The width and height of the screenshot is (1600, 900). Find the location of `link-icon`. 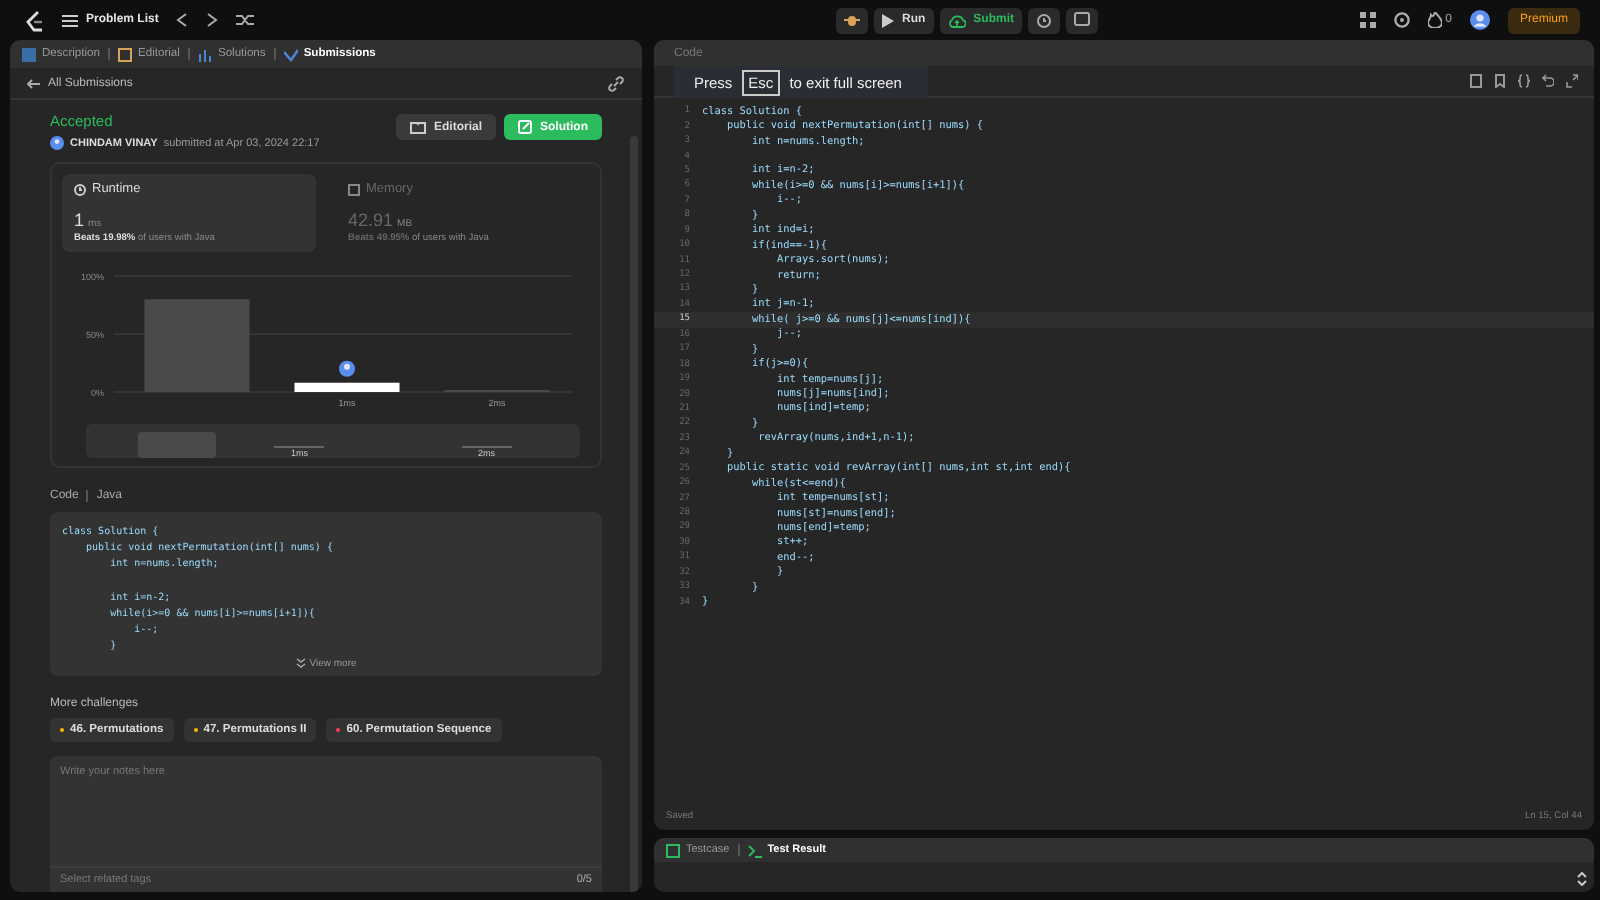

link-icon is located at coordinates (616, 84).